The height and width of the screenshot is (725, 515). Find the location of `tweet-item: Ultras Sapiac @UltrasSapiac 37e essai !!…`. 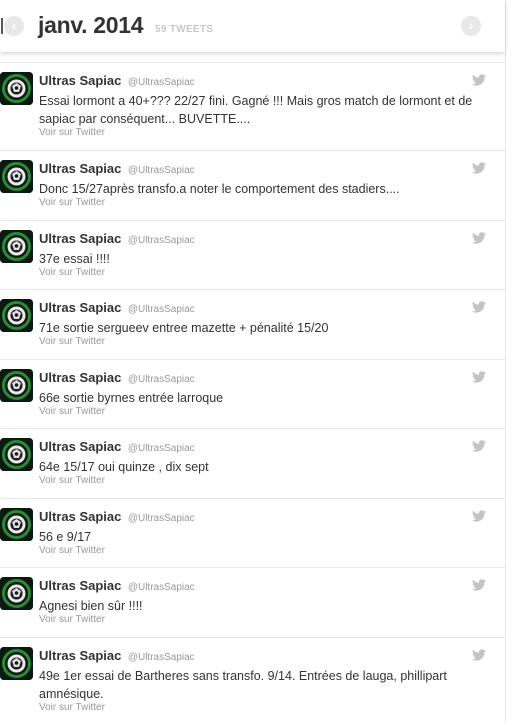

tweet-item: Ultras Sapiac @UltrasSapiac 37e essai !!… is located at coordinates (252, 254).